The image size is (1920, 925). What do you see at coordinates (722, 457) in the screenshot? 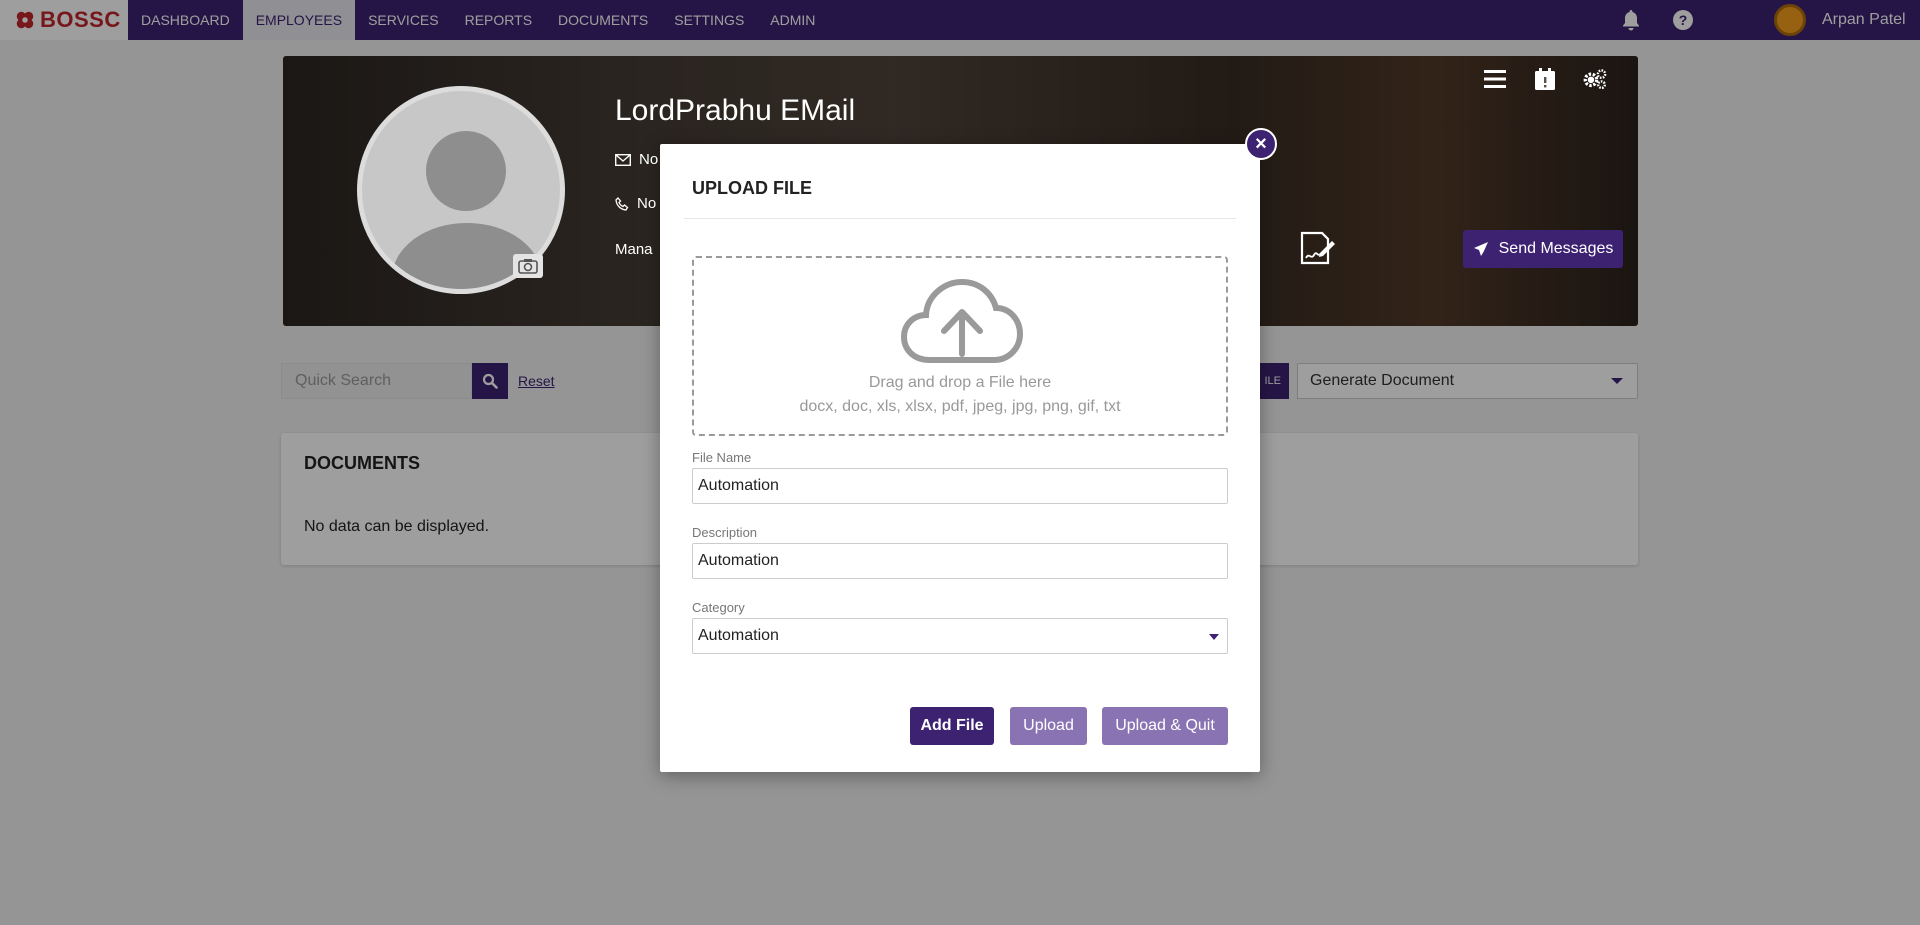
I see `file-name-label: File Name` at bounding box center [722, 457].